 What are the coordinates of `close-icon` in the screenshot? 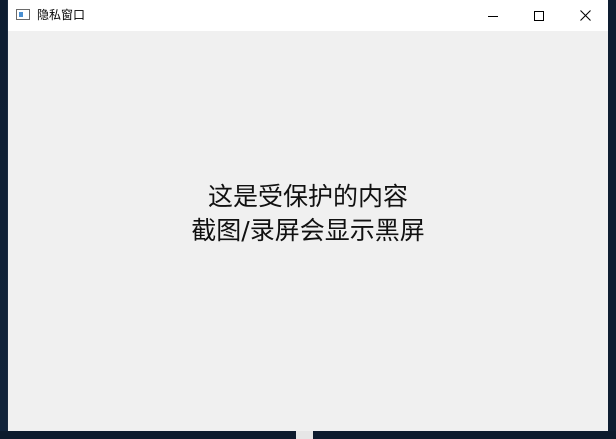 It's located at (585, 15).